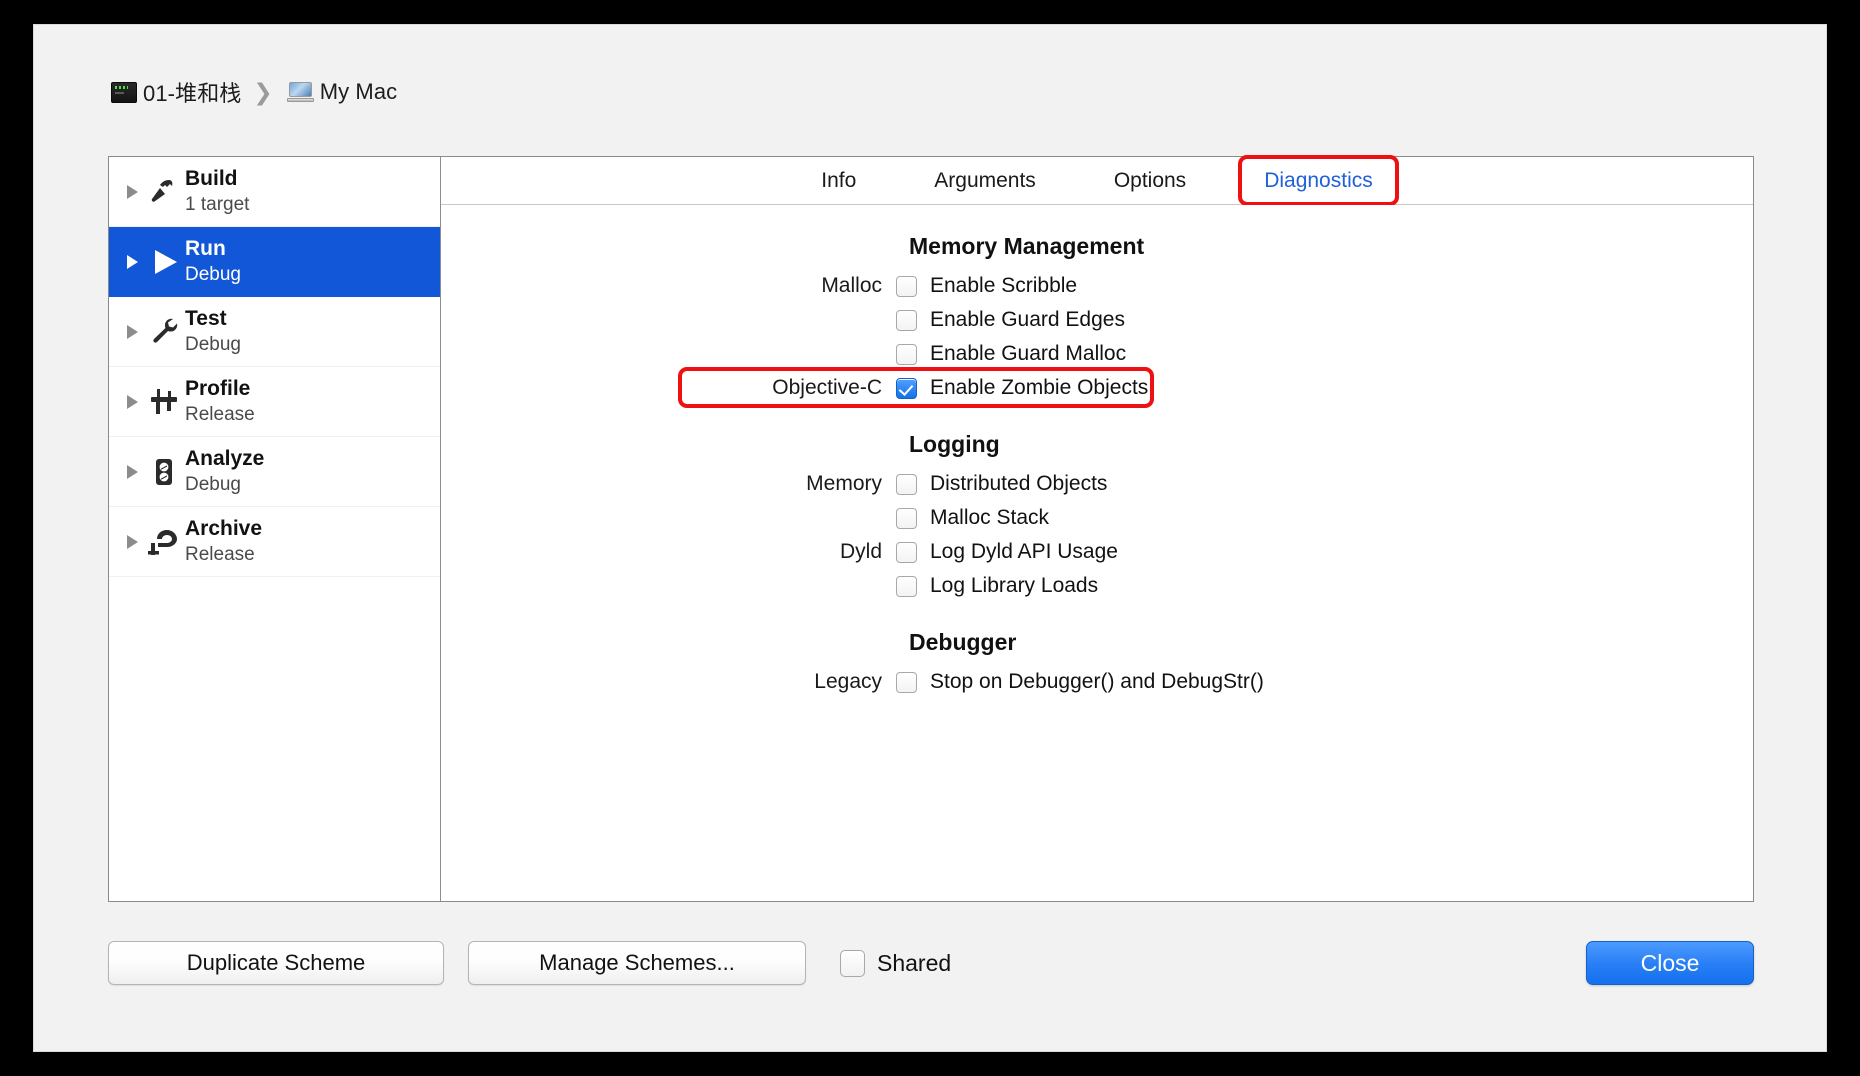  Describe the element at coordinates (906, 552) in the screenshot. I see `checkbox-log-dyld-api-usage` at that location.